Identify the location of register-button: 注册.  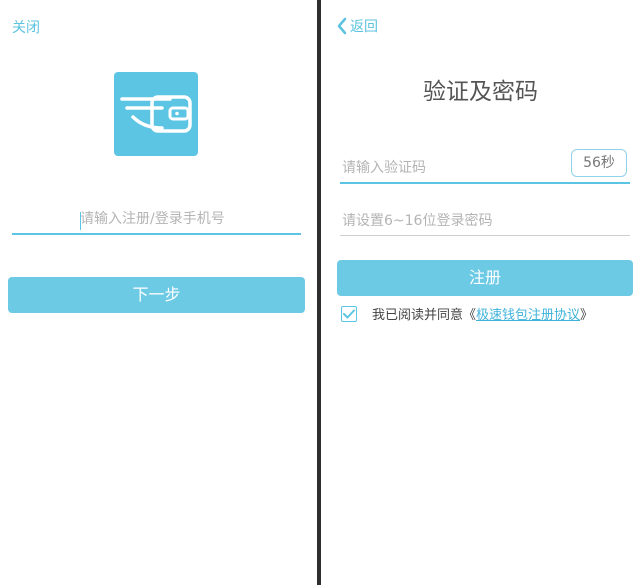
(485, 278).